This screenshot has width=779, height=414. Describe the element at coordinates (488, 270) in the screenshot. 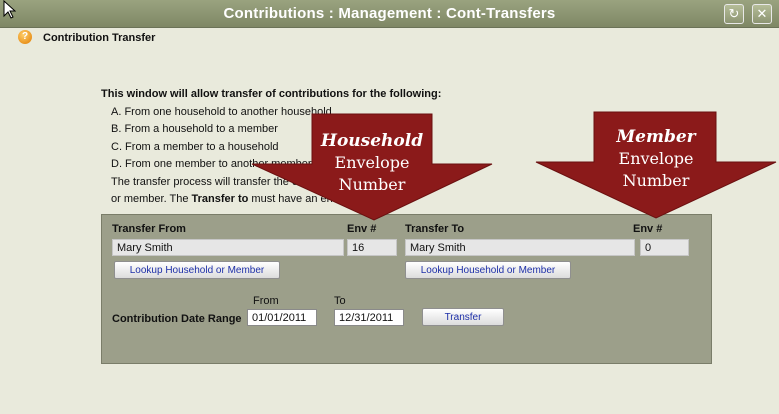

I see `lookup-to-button: Lookup Household or Member` at that location.